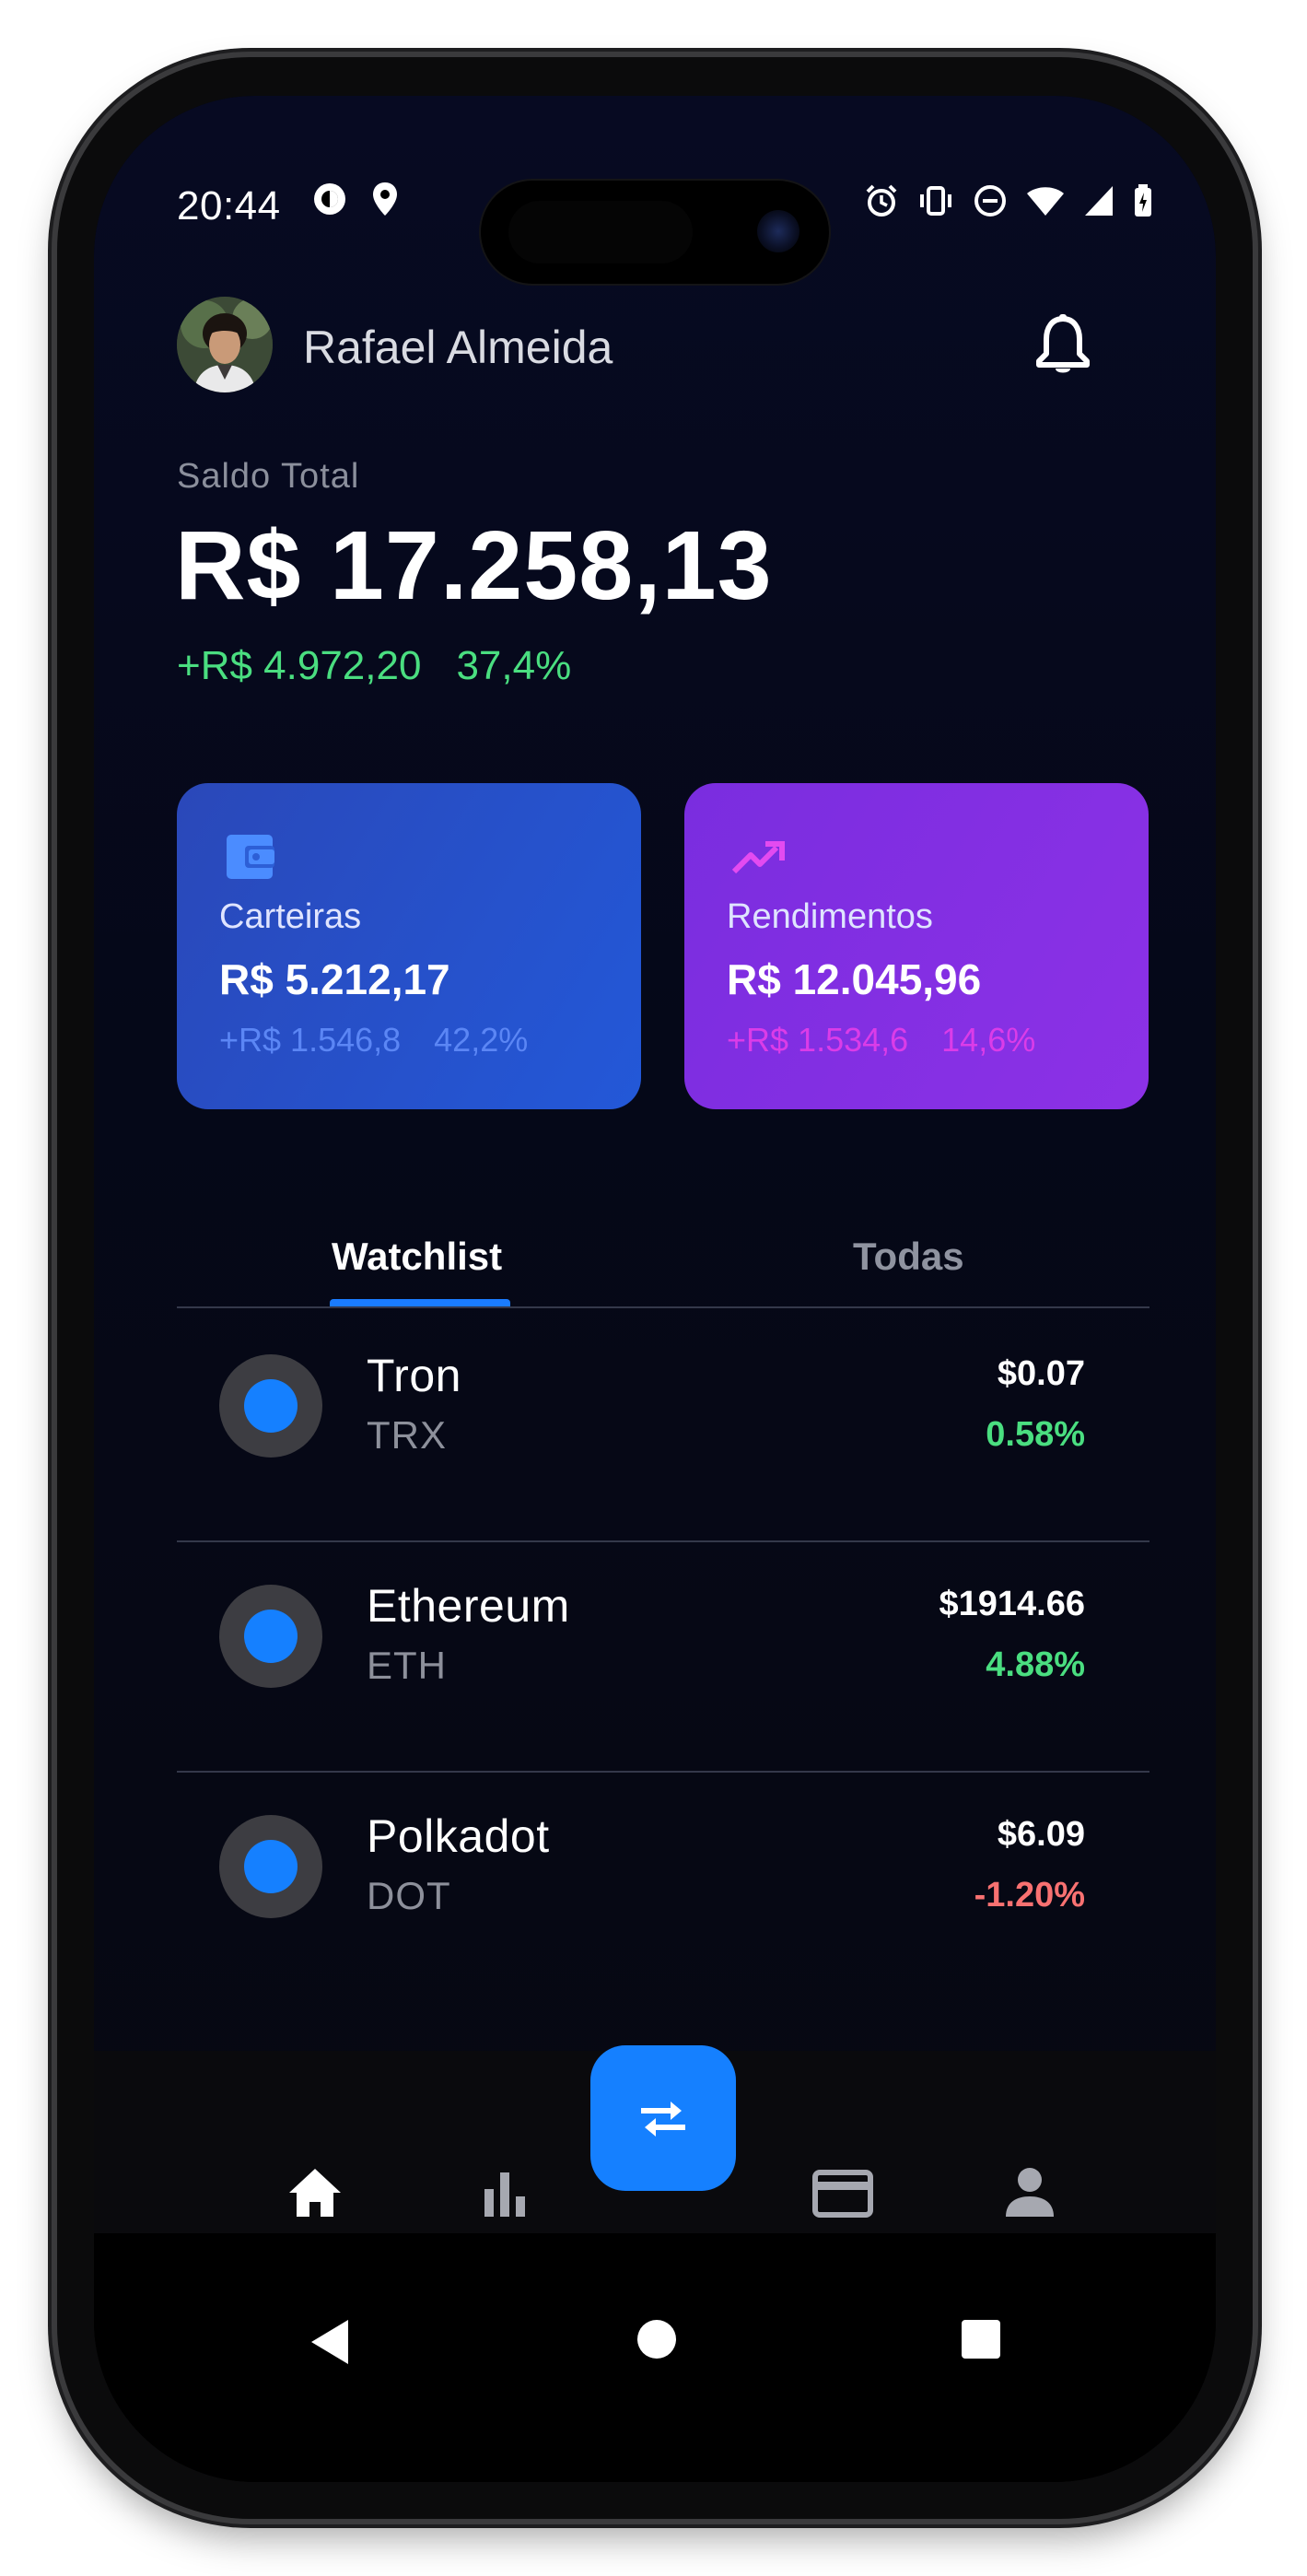 This screenshot has height=2576, width=1307. Describe the element at coordinates (1030, 1895) in the screenshot. I see `coin-change: -1.20%` at that location.